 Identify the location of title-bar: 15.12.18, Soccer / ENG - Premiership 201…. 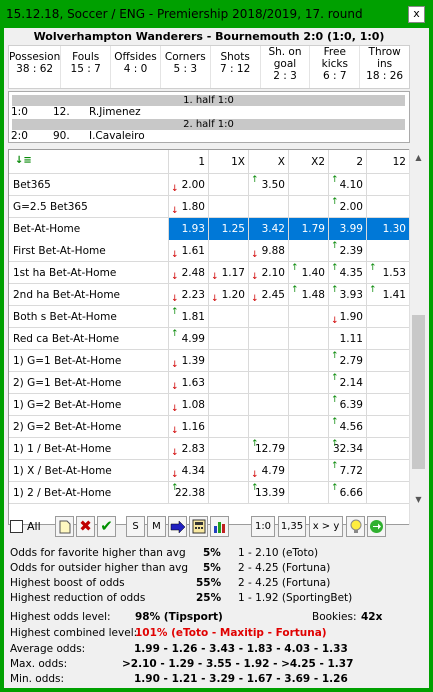
(216, 14).